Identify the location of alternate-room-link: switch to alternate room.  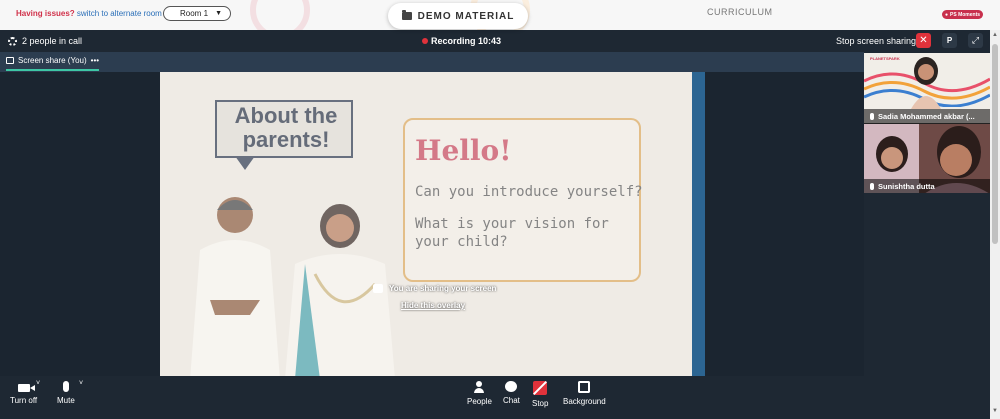
(119, 13).